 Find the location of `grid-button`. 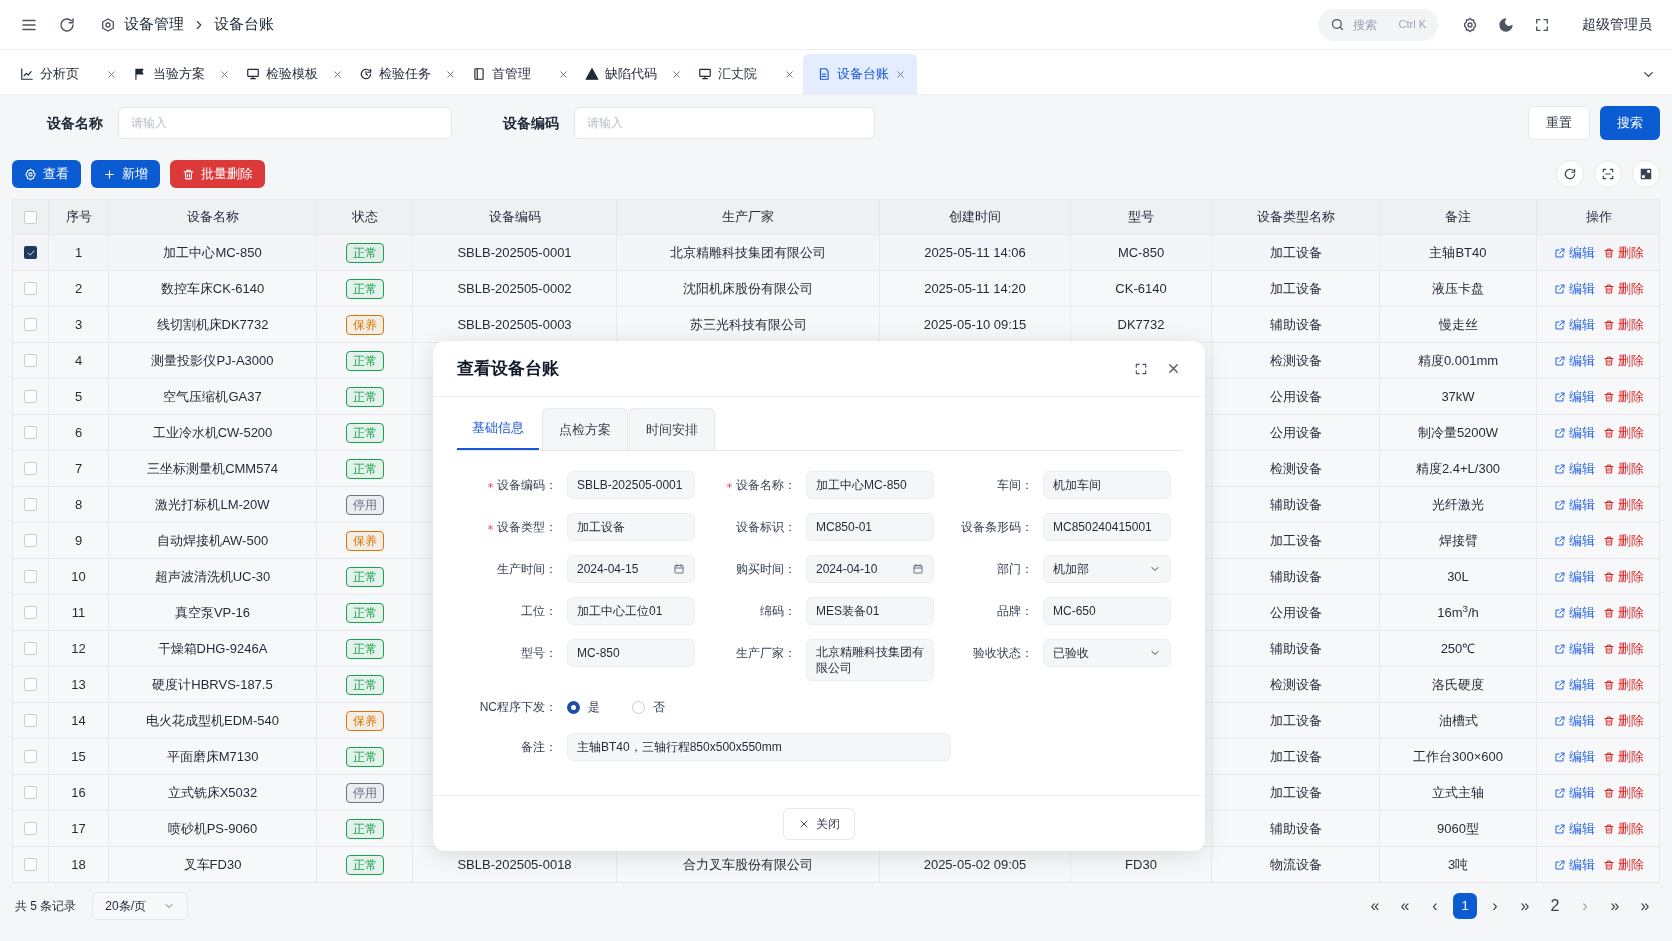

grid-button is located at coordinates (1646, 174).